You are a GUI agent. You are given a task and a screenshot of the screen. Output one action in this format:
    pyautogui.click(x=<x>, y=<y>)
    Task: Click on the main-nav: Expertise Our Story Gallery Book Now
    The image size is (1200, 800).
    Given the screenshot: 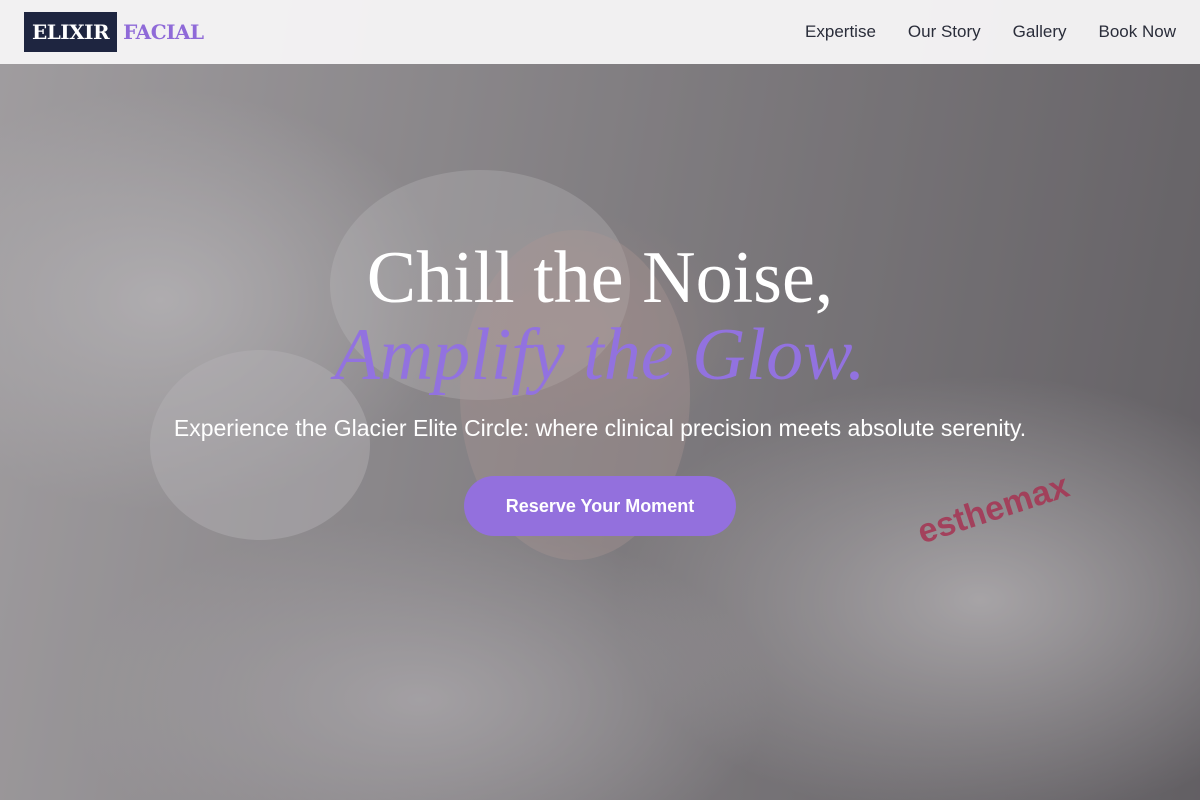 What is the action you would take?
    pyautogui.click(x=990, y=32)
    